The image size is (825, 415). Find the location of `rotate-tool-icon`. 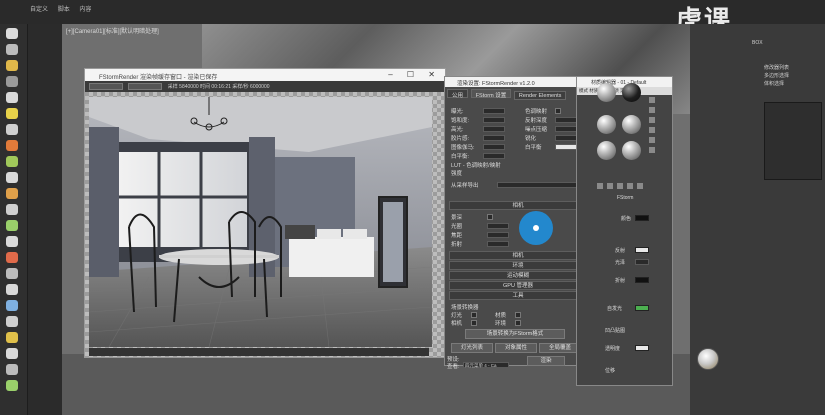

rotate-tool-icon is located at coordinates (12, 81).